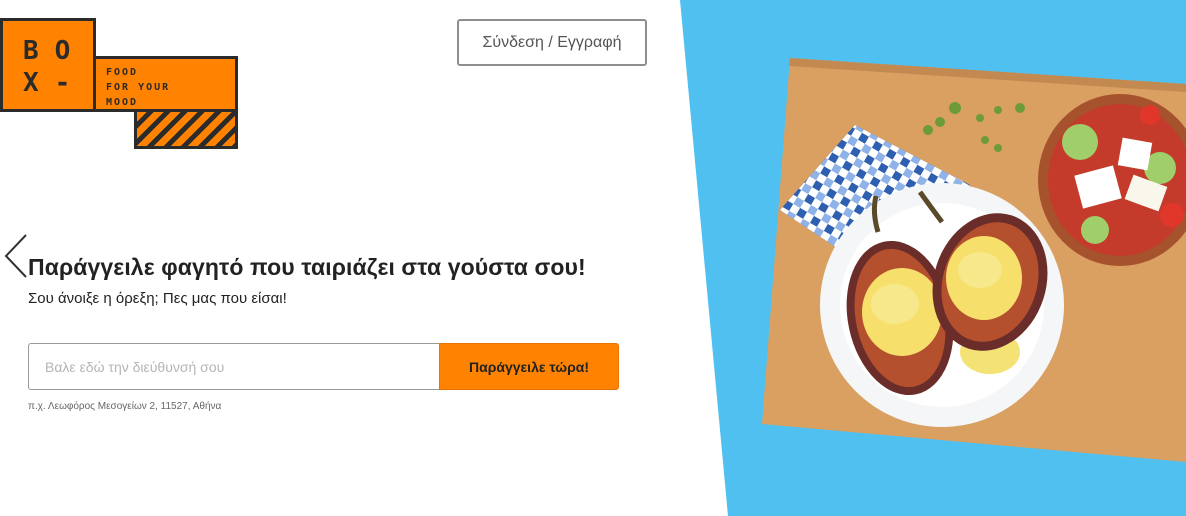 This screenshot has height=516, width=1186. I want to click on logo-tagline: FOOD FOR YOUR MOOD, so click(138, 87).